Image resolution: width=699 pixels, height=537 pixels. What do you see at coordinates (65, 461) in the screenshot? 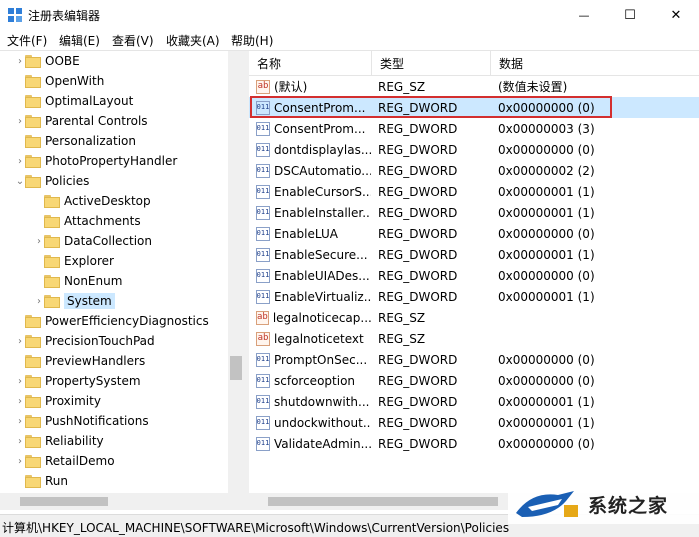
I see `tree-node: › RetailDemo` at bounding box center [65, 461].